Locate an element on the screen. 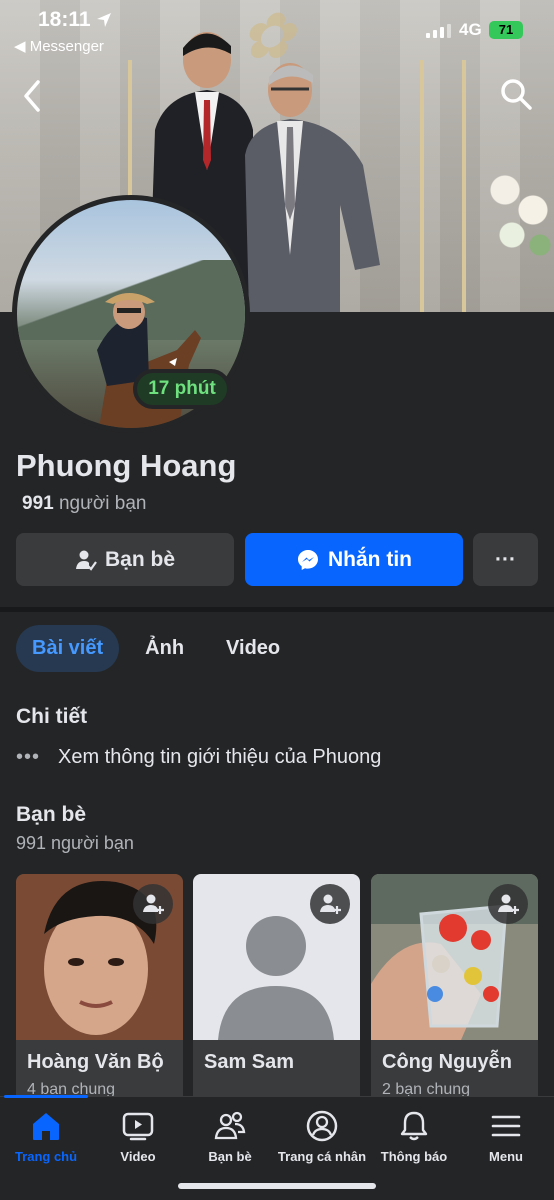  nav-video: Video is located at coordinates (138, 1136).